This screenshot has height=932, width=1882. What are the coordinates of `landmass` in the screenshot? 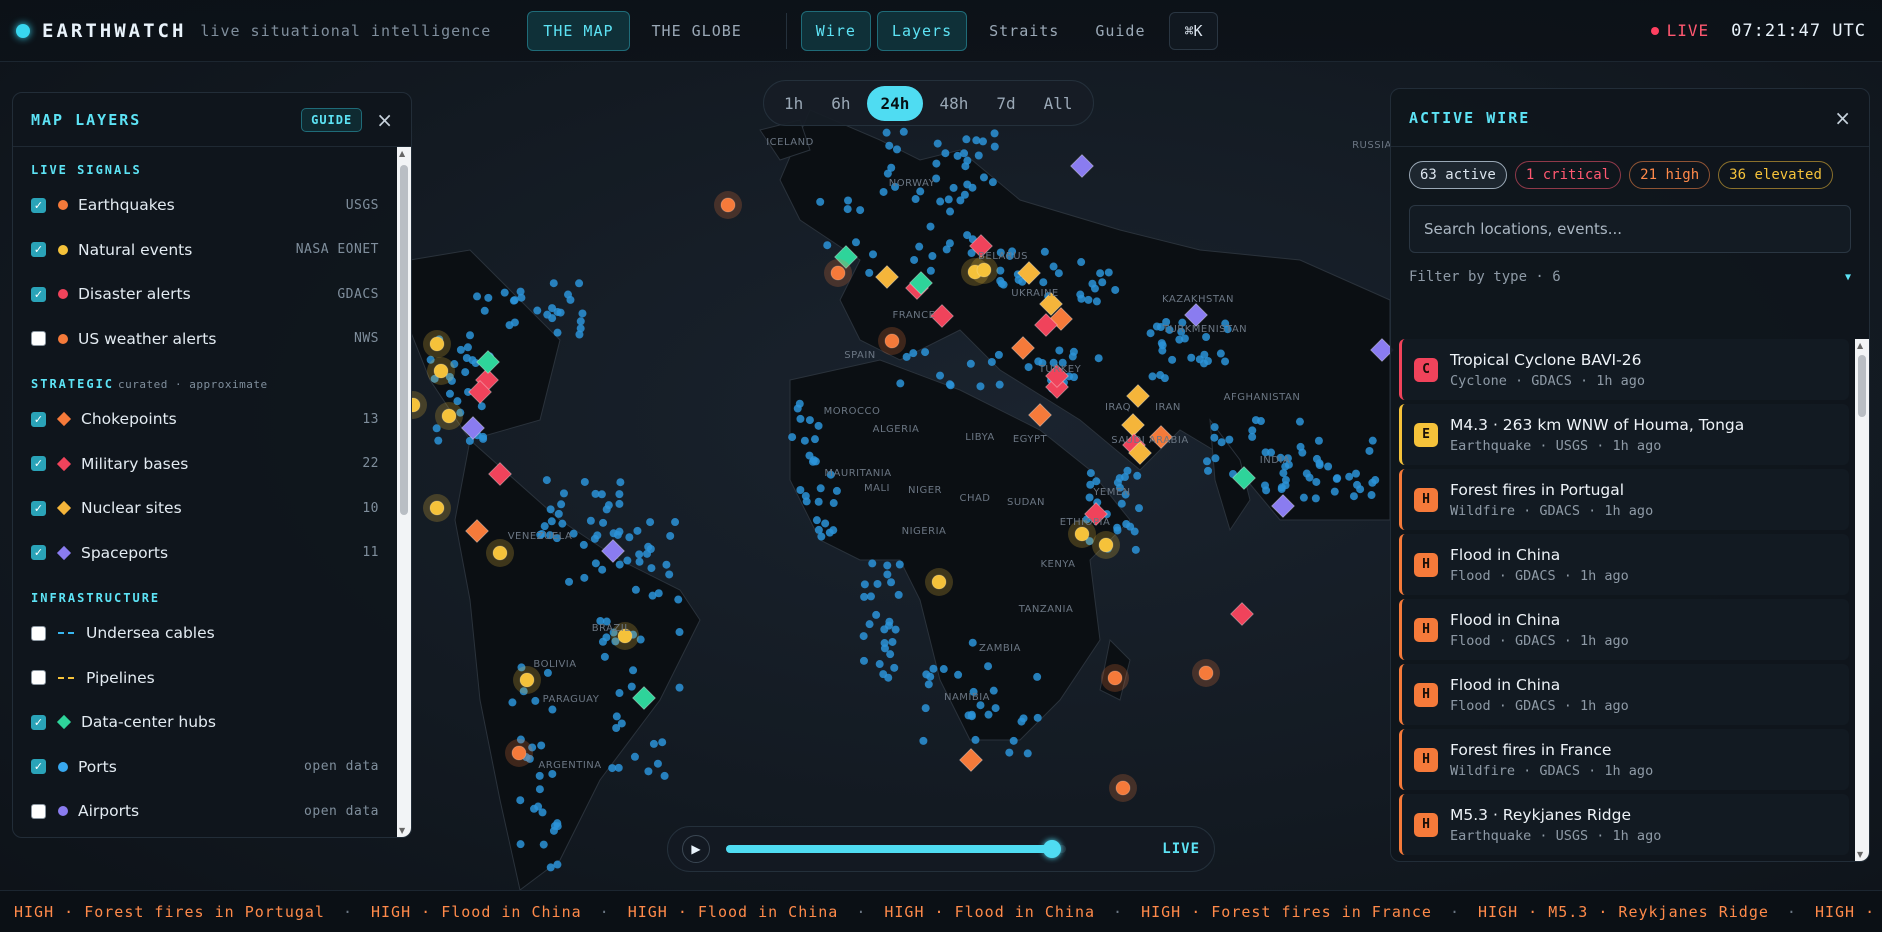 It's located at (577, 665).